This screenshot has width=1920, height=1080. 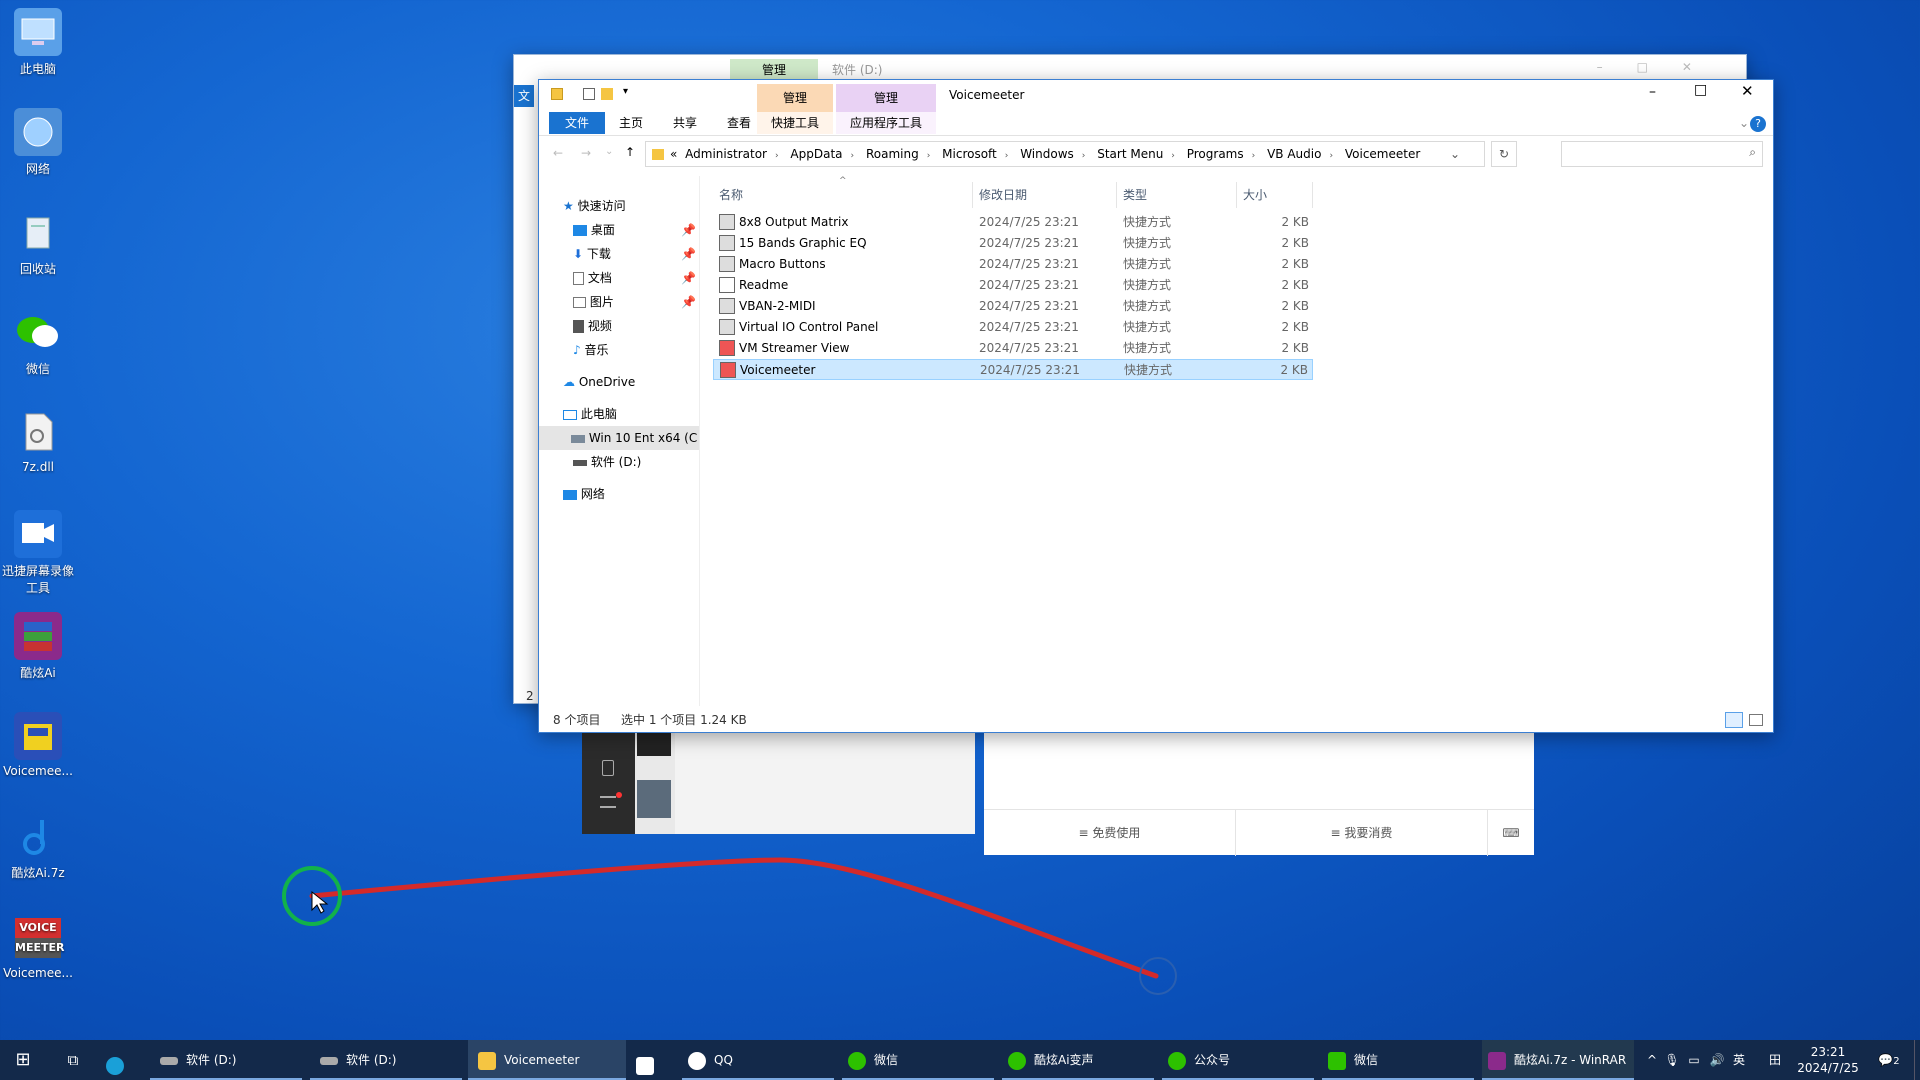 I want to click on taskbar-item-wechat-2: 微信, so click(x=1398, y=1060).